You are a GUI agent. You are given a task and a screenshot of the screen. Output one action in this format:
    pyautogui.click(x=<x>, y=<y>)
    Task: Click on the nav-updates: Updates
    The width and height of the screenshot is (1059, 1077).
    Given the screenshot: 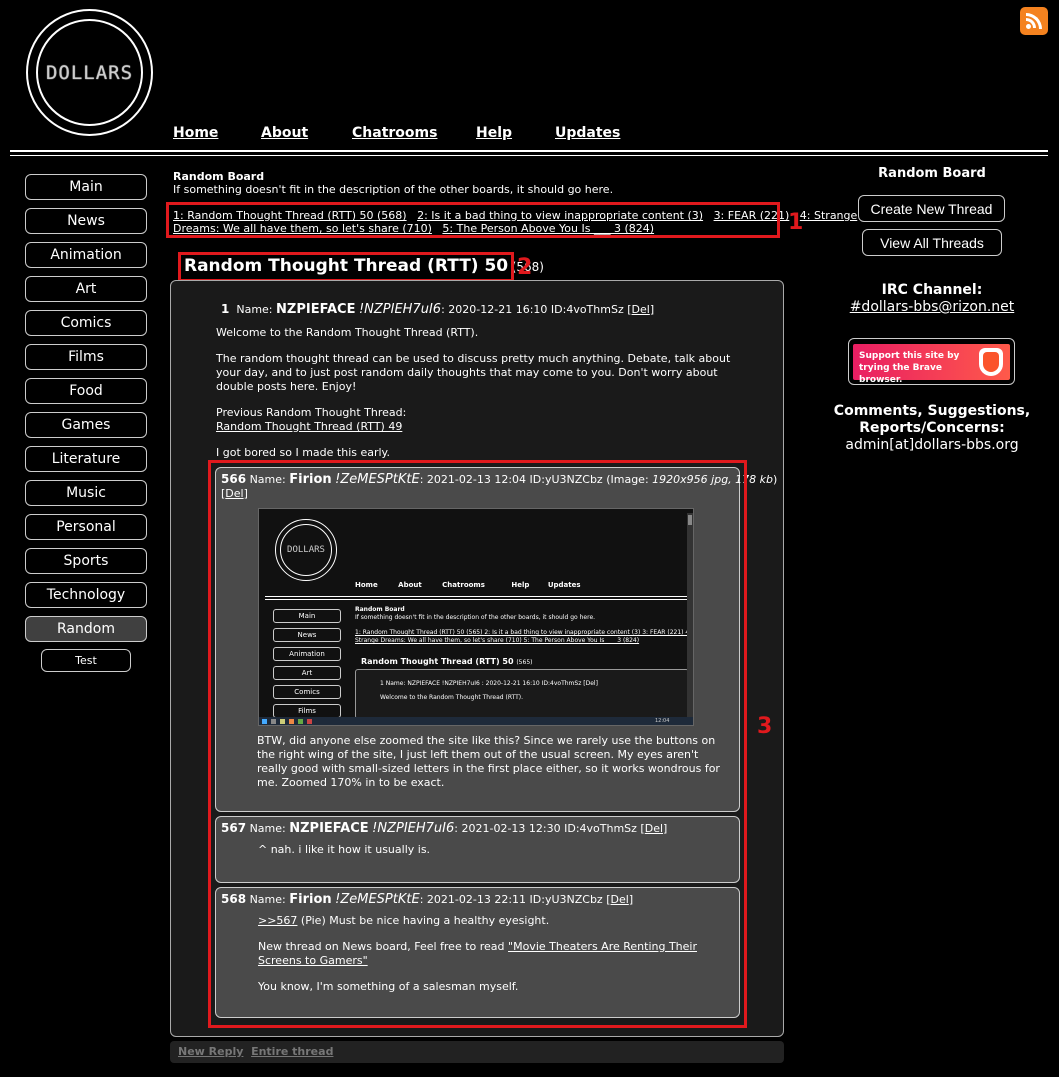 What is the action you would take?
    pyautogui.click(x=587, y=133)
    